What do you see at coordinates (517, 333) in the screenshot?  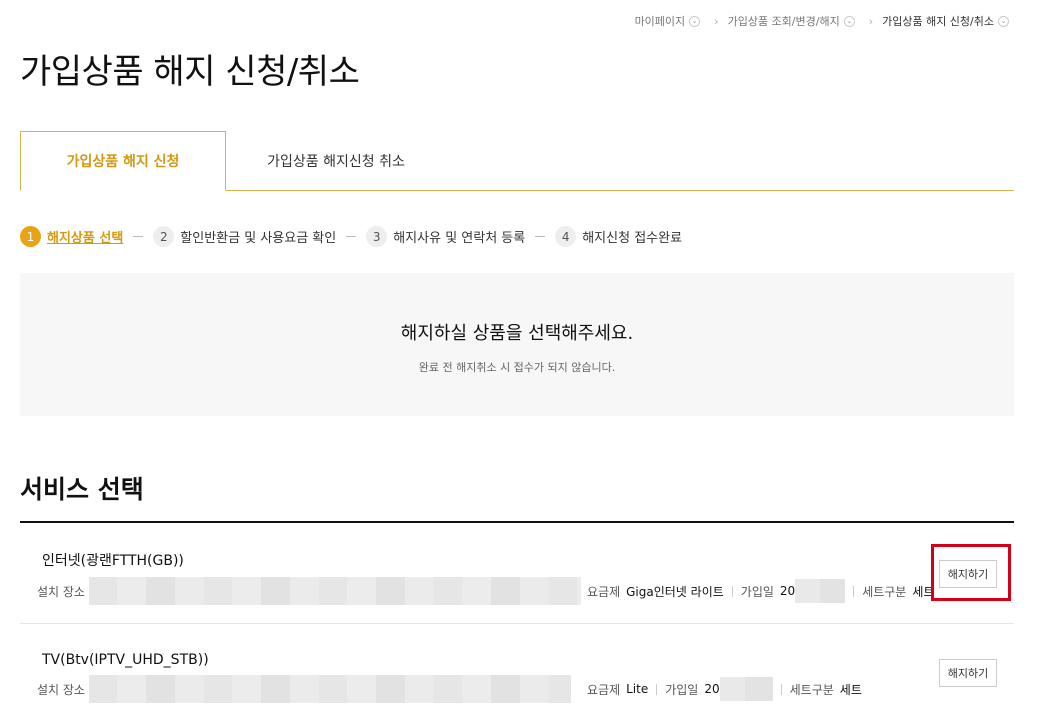 I see `notice-title: 해지하실 상품을 선택해주세요.` at bounding box center [517, 333].